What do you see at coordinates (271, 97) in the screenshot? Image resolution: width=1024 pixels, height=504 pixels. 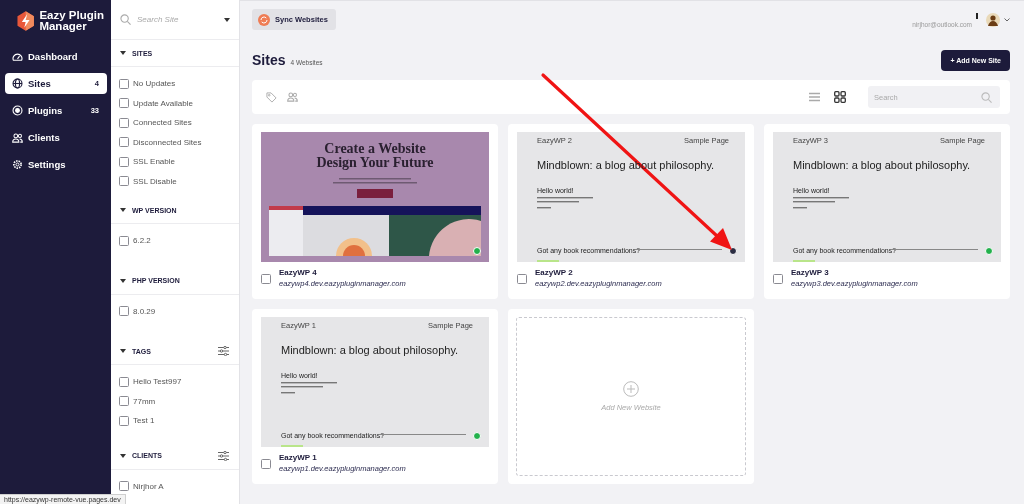 I see `tag-icon` at bounding box center [271, 97].